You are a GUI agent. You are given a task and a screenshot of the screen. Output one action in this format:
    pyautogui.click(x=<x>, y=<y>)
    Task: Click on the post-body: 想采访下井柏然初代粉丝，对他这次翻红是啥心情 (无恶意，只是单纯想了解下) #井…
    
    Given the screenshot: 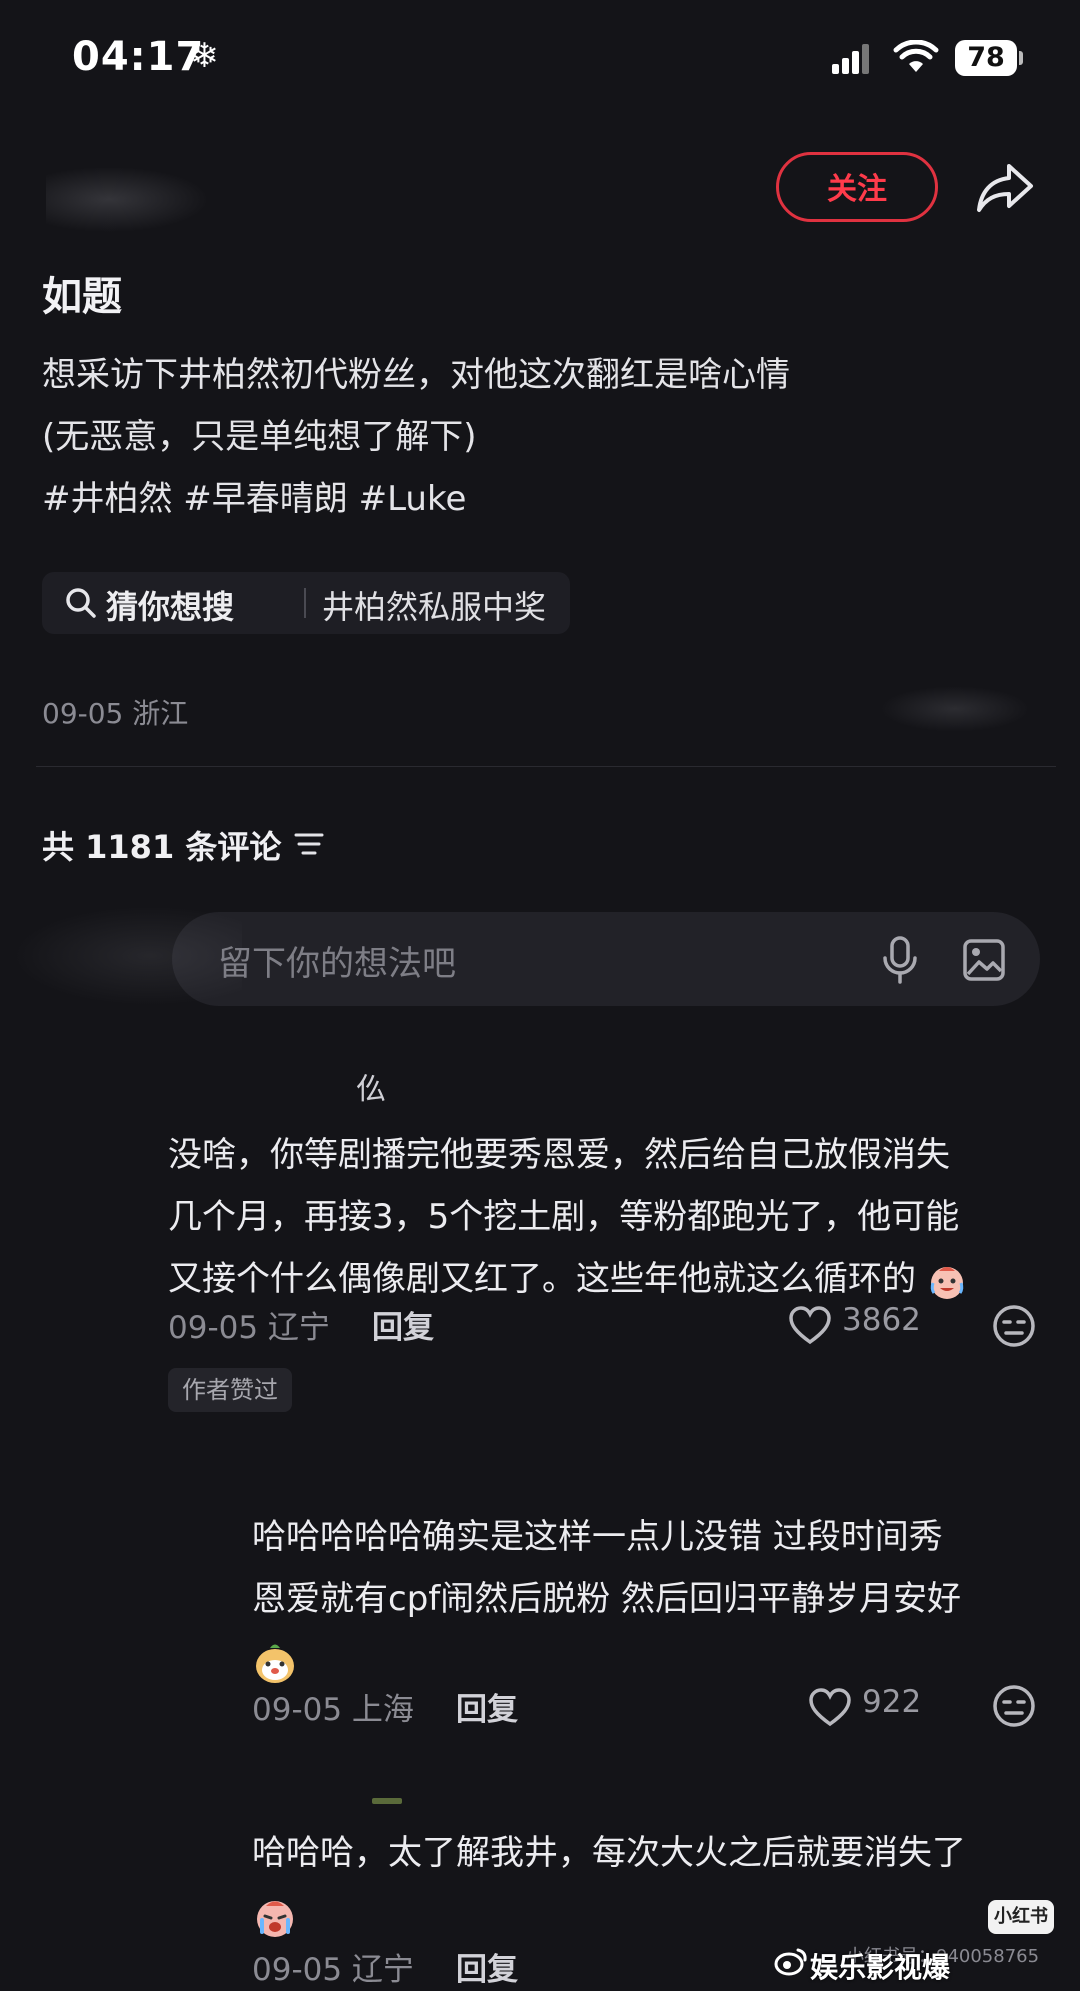 What is the action you would take?
    pyautogui.click(x=542, y=437)
    